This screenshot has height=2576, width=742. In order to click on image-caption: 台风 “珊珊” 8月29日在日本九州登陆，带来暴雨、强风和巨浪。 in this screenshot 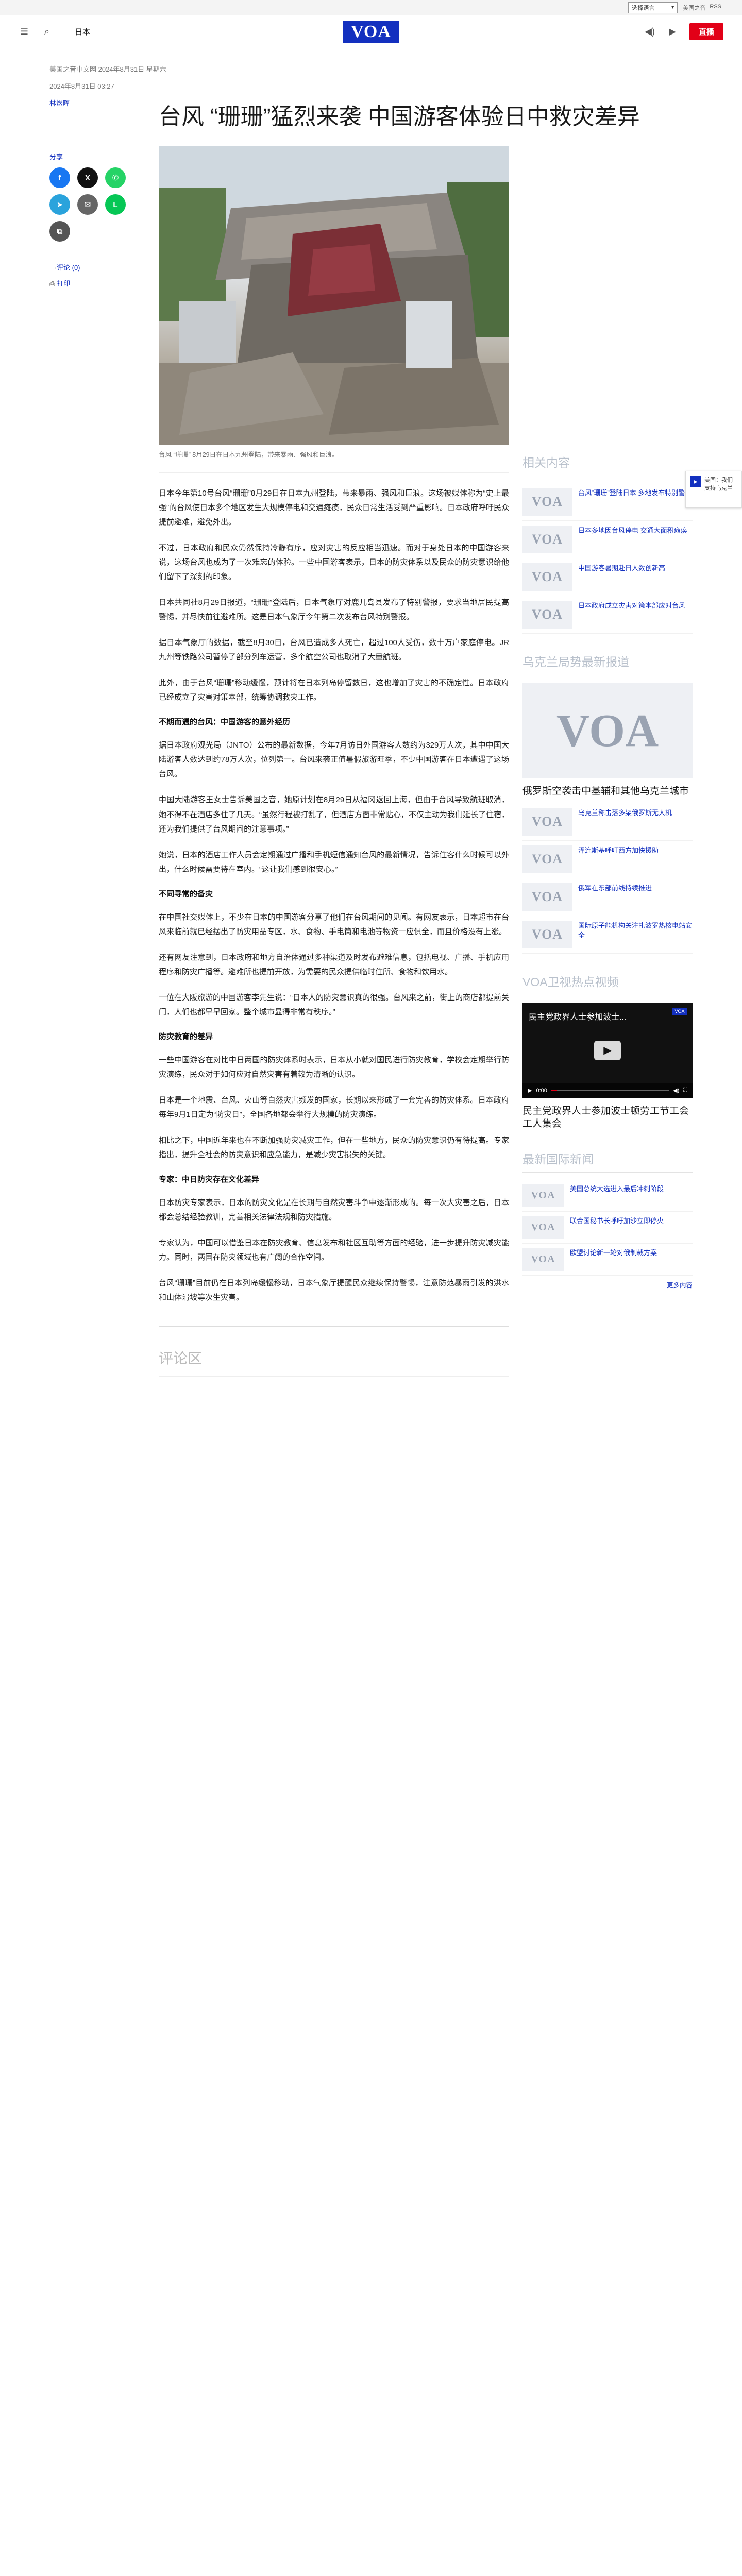, I will do `click(334, 459)`.